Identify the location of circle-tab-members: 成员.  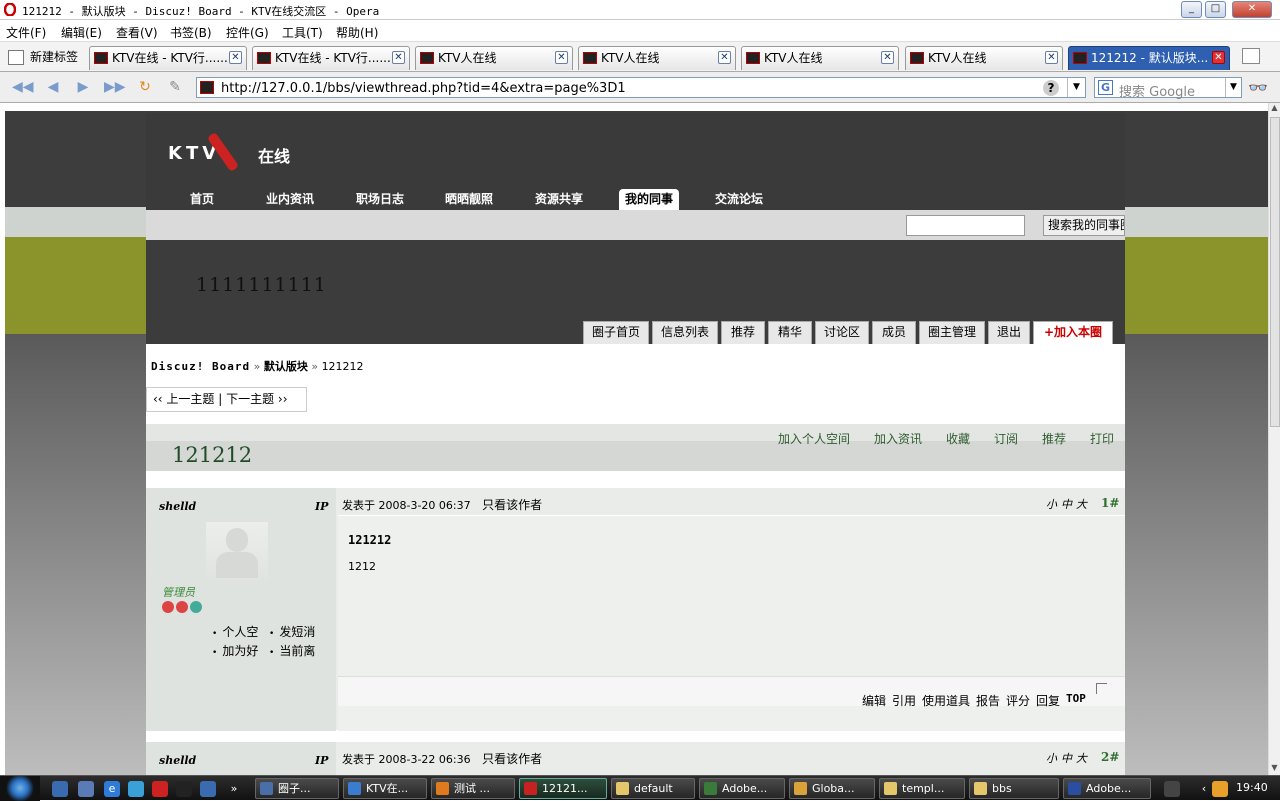
(894, 332).